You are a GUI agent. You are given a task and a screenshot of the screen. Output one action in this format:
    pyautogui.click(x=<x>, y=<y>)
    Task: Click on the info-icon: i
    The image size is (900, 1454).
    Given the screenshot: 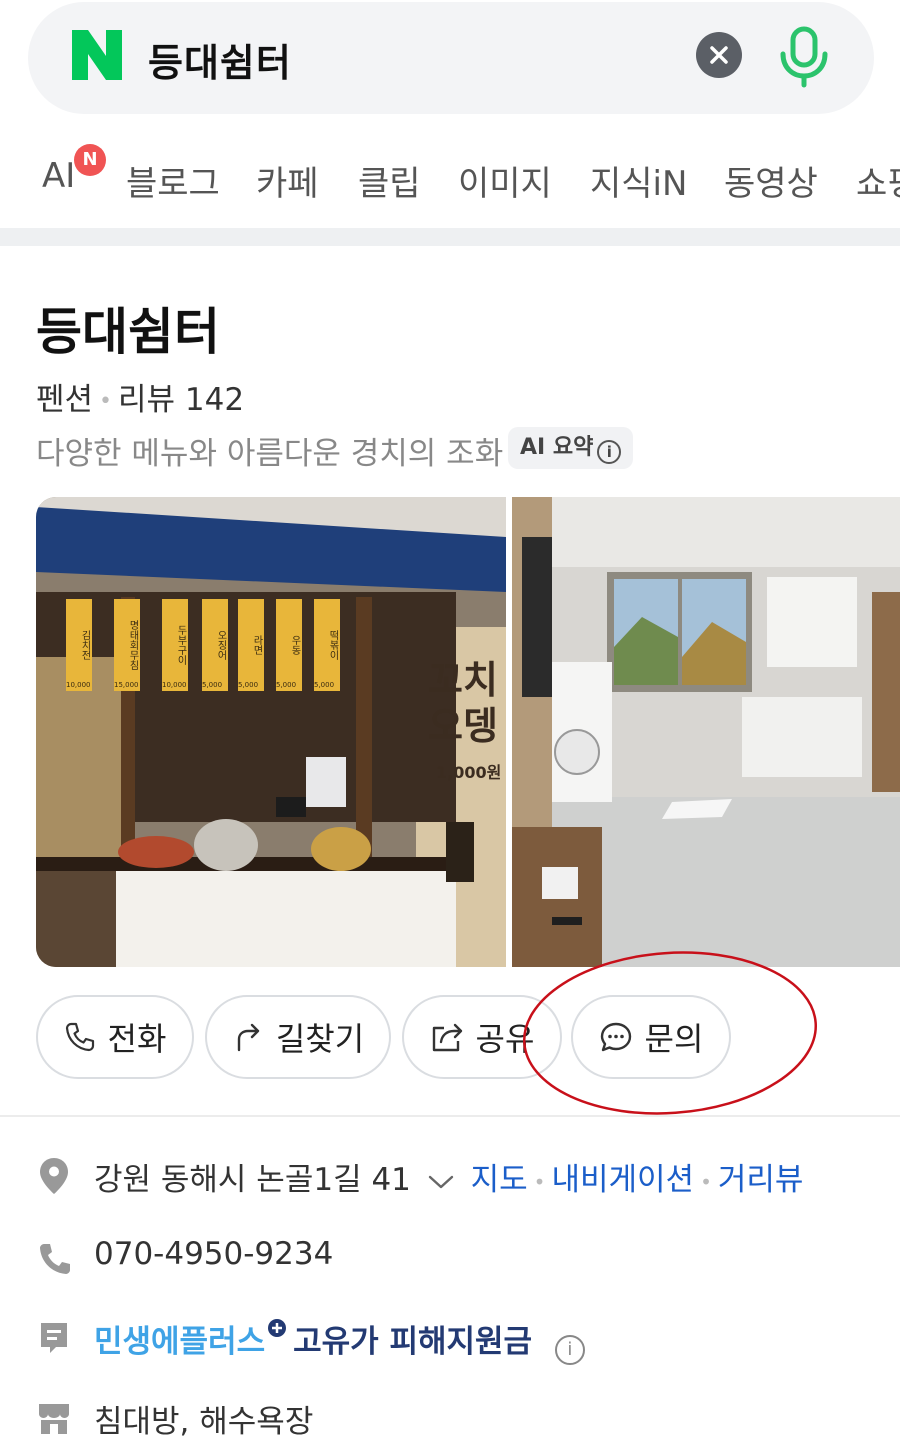 What is the action you would take?
    pyautogui.click(x=609, y=452)
    